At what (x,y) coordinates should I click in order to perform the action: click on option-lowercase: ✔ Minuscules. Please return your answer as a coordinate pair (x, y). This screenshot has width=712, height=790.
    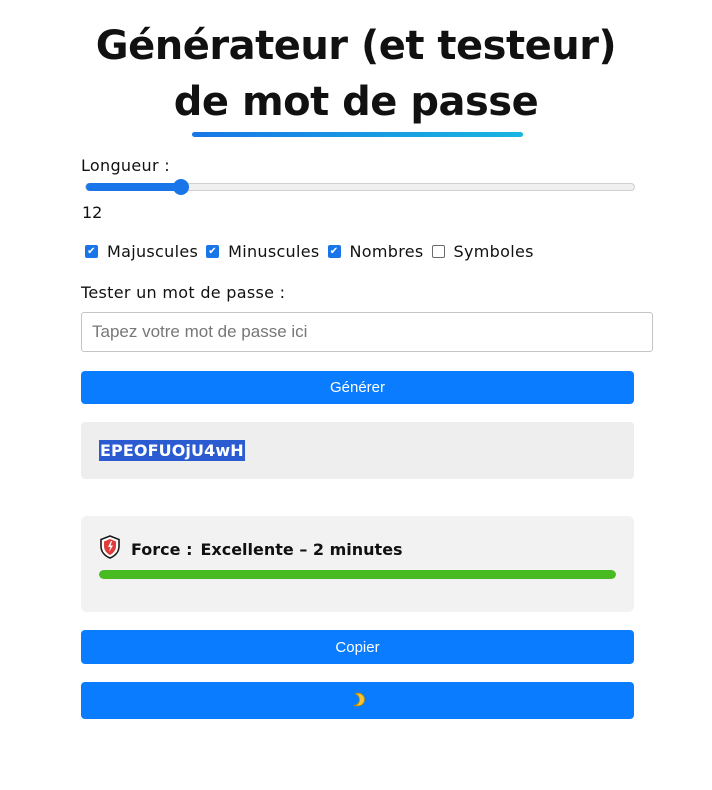
    Looking at the image, I should click on (262, 251).